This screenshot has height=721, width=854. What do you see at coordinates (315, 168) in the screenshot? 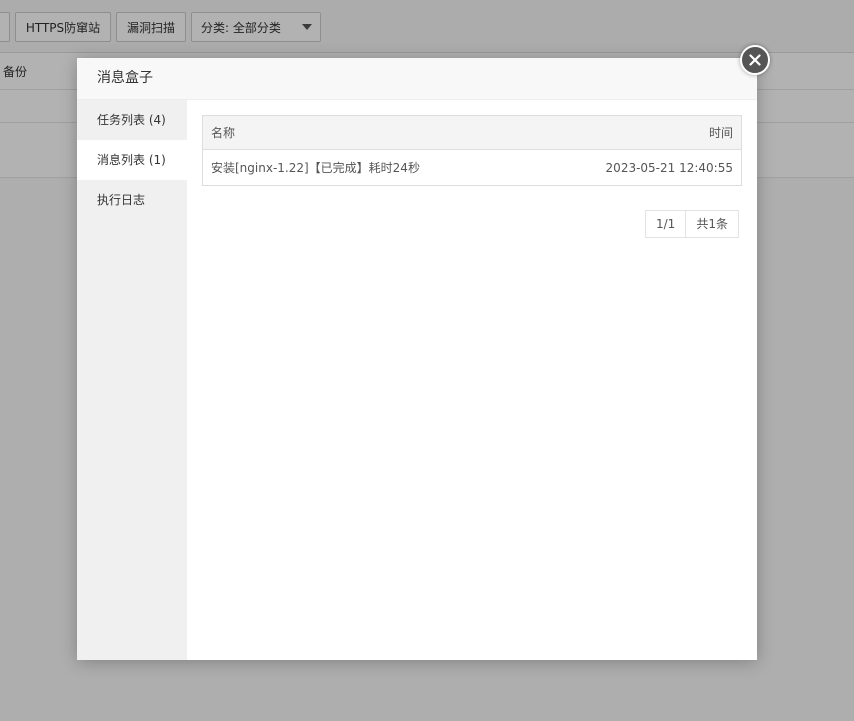
I see `message-name-cell: 安装[nginx-1.22]【已完成】耗时24秒` at bounding box center [315, 168].